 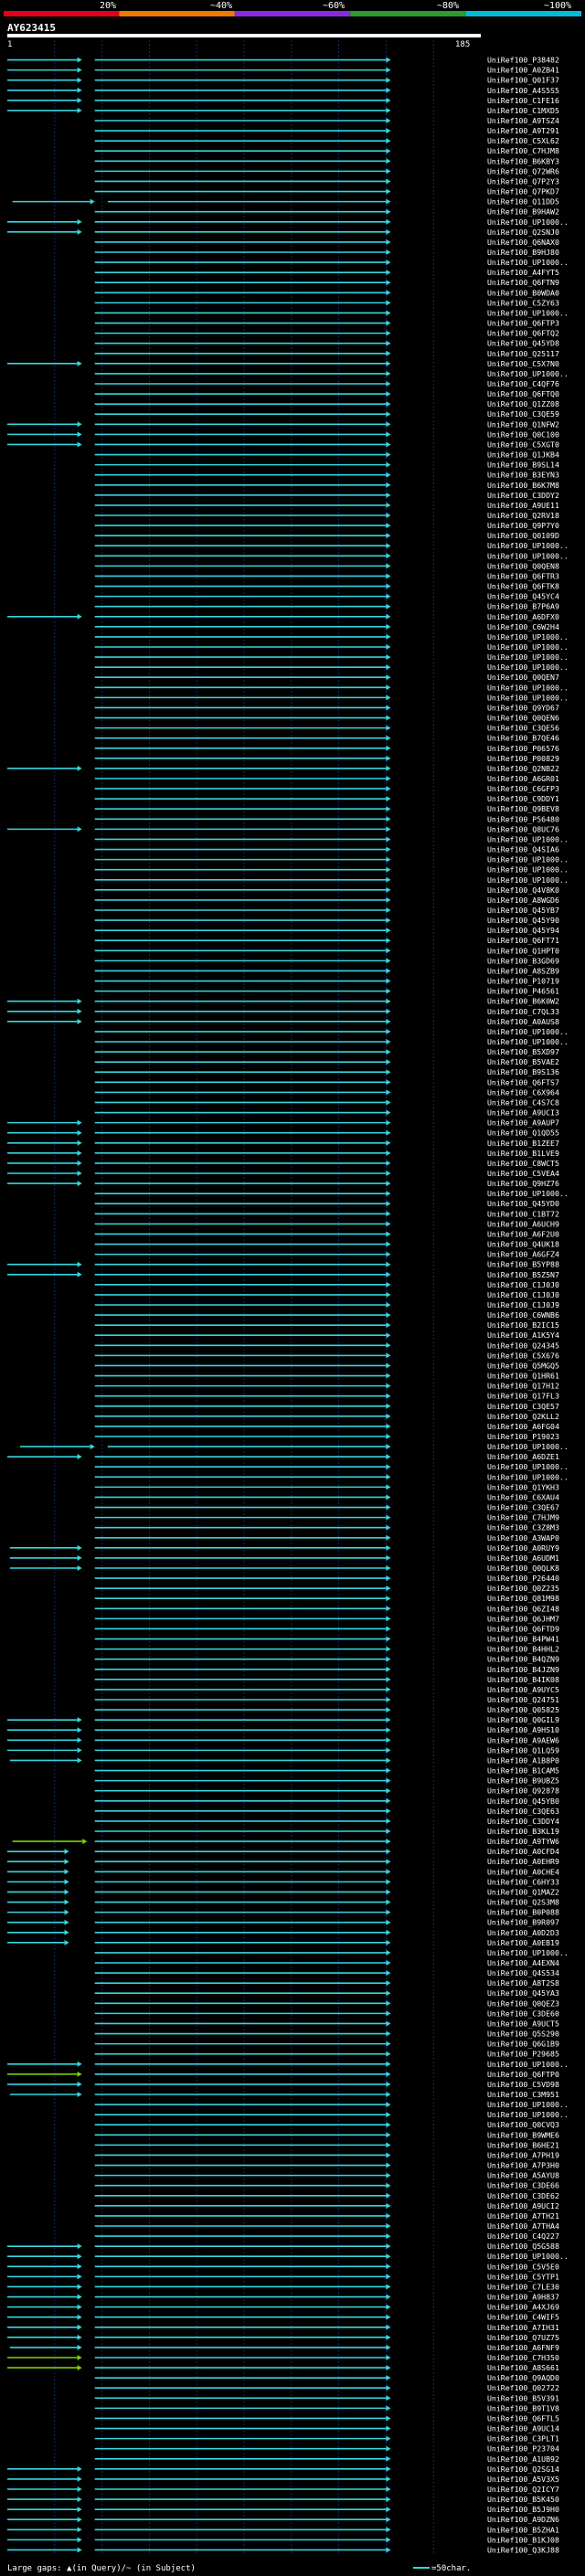 I want to click on hit-label: UniRef100_B5Z5N7, so click(x=523, y=1274).